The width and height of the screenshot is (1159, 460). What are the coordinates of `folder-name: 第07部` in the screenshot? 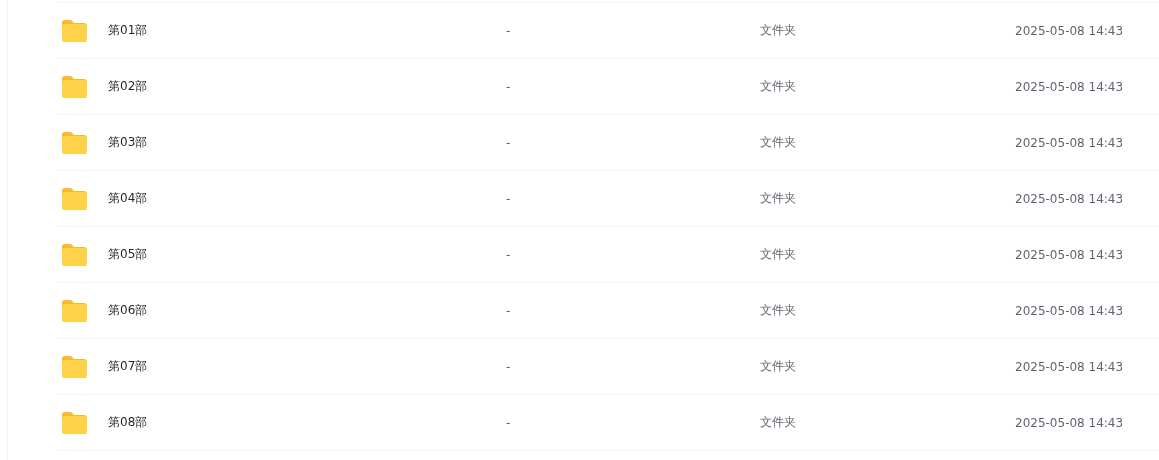 It's located at (307, 366).